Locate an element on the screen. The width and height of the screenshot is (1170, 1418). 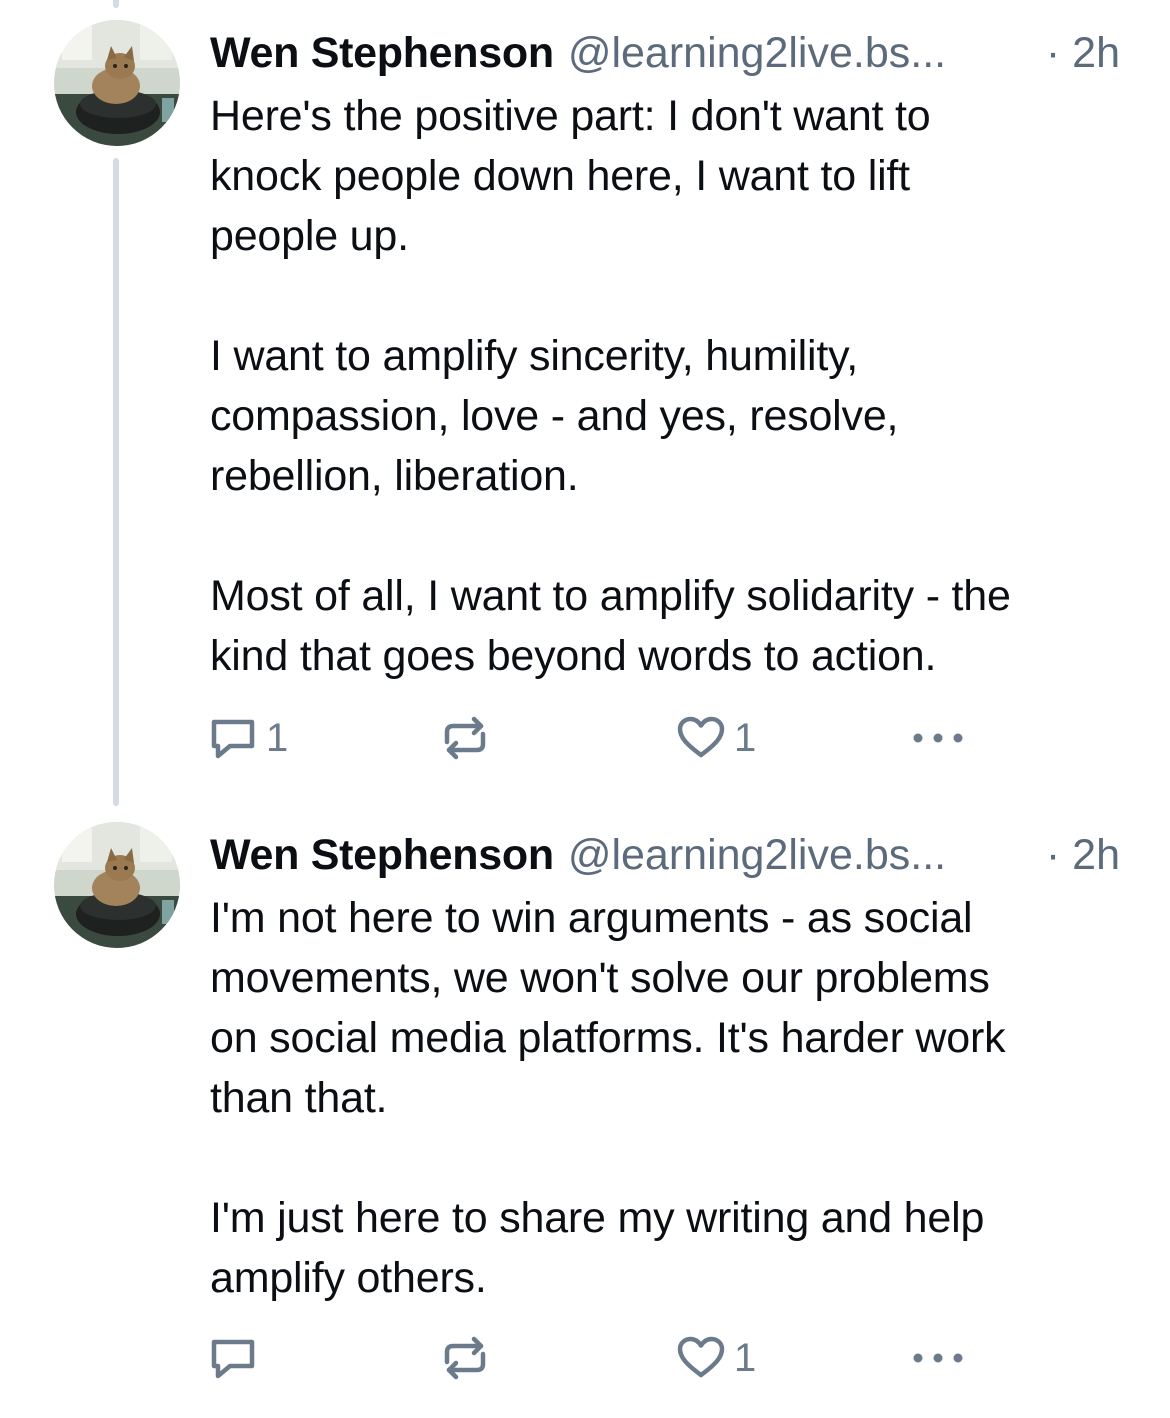
reply-button: 1 is located at coordinates (248, 738).